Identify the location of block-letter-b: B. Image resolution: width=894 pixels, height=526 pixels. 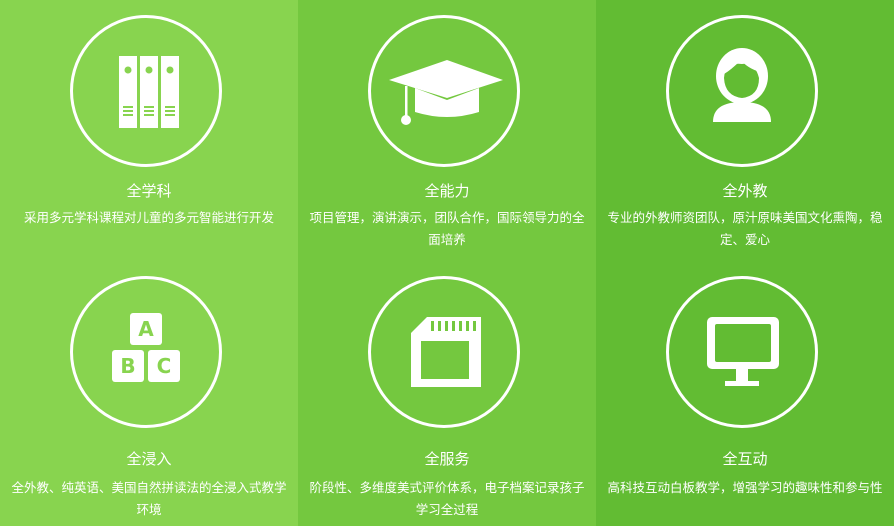
(127, 366).